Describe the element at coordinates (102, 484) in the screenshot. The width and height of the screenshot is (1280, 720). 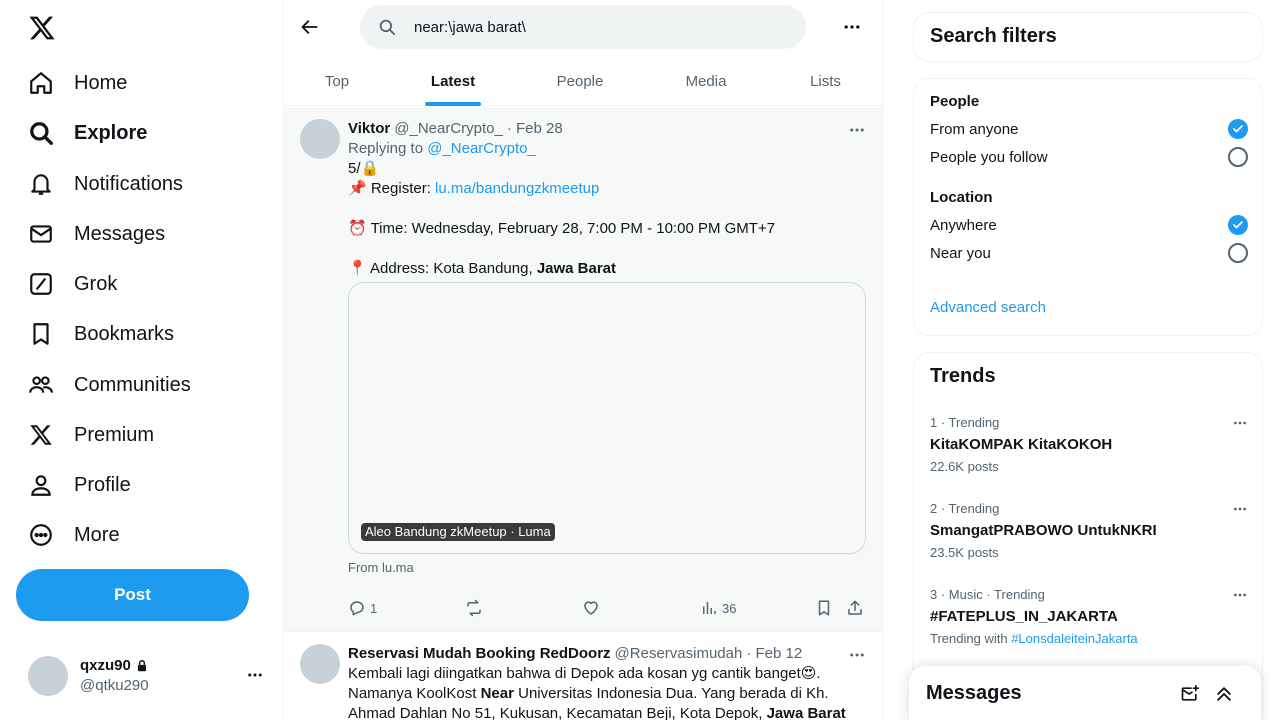
I see `nav-label: Profile` at that location.